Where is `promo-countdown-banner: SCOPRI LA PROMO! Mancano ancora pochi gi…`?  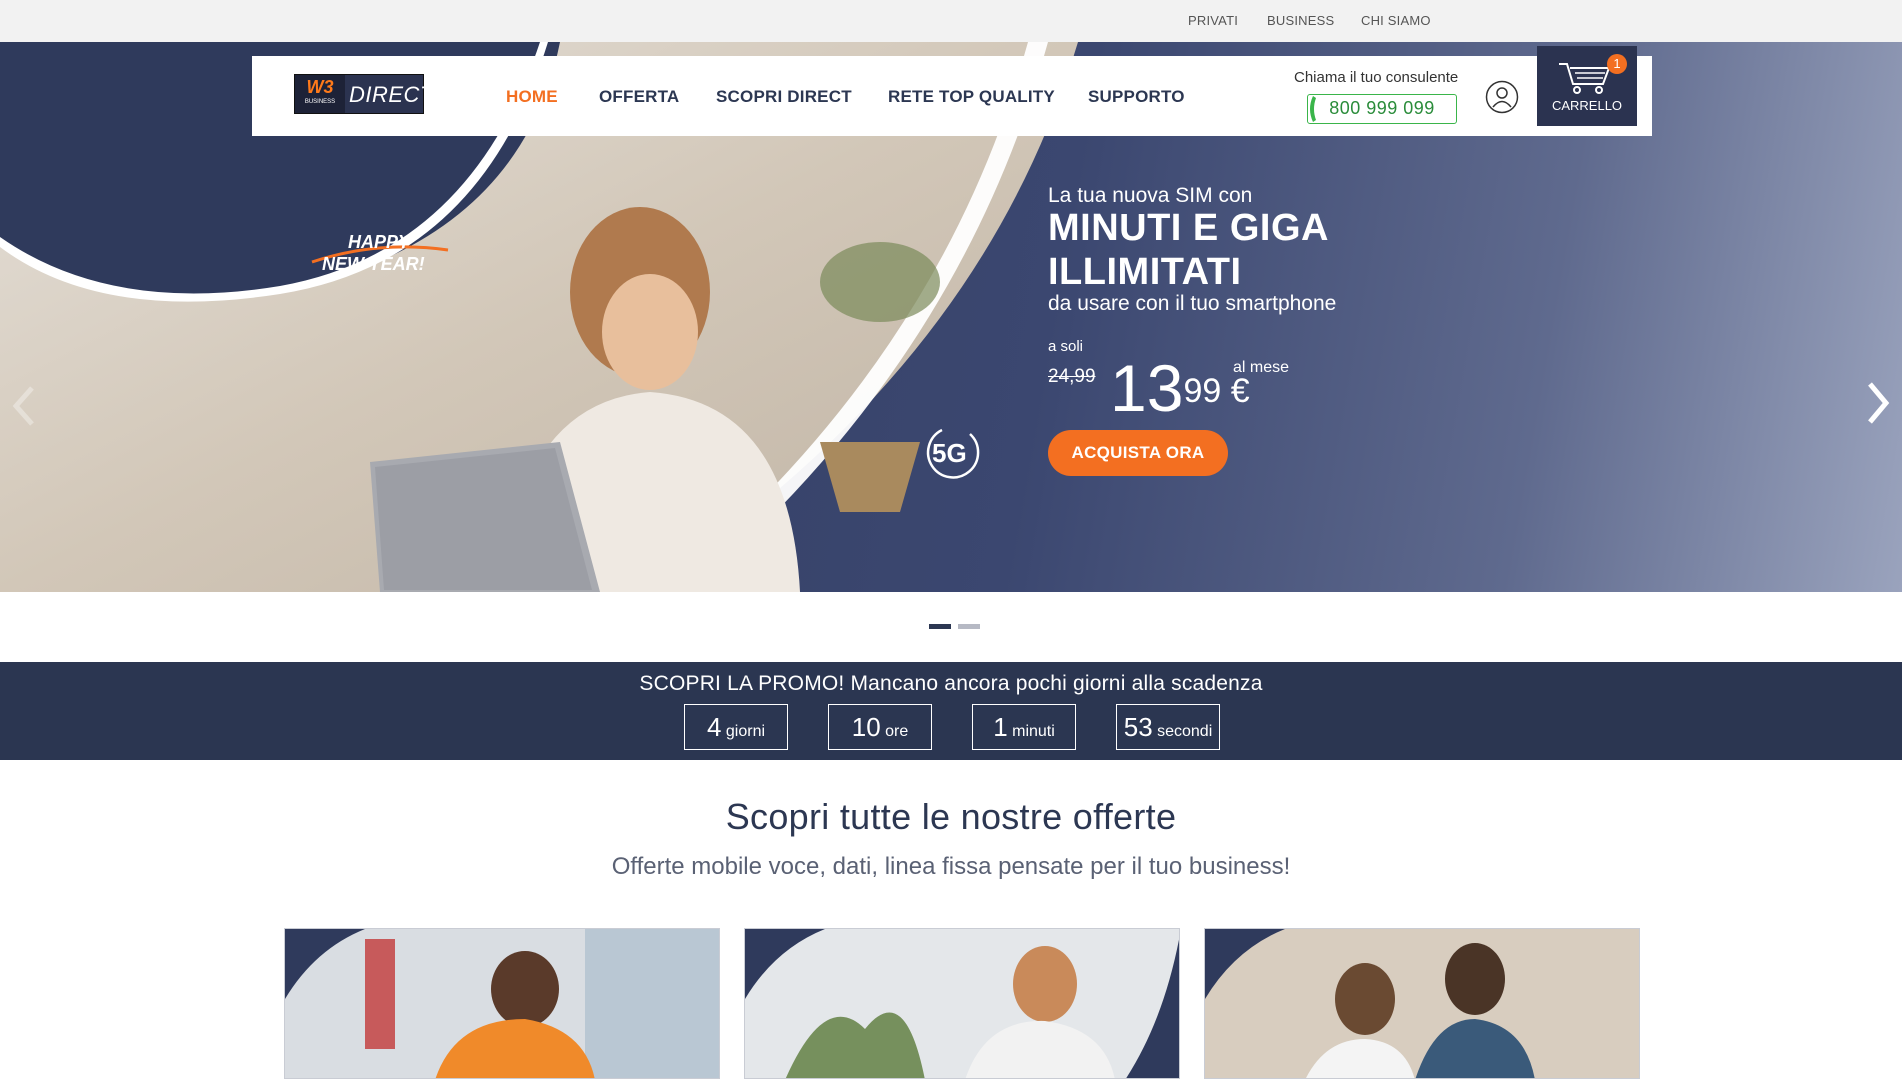 promo-countdown-banner: SCOPRI LA PROMO! Mancano ancora pochi gi… is located at coordinates (951, 711).